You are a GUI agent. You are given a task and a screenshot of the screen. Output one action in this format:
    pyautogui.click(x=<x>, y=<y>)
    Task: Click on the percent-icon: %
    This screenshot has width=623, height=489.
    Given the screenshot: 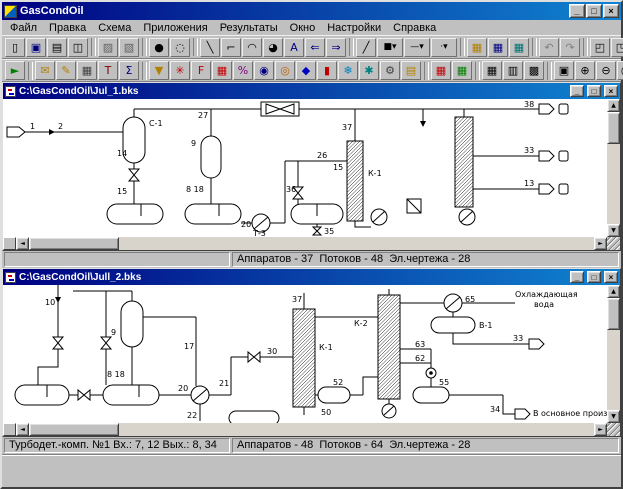 What is the action you would take?
    pyautogui.click(x=243, y=70)
    